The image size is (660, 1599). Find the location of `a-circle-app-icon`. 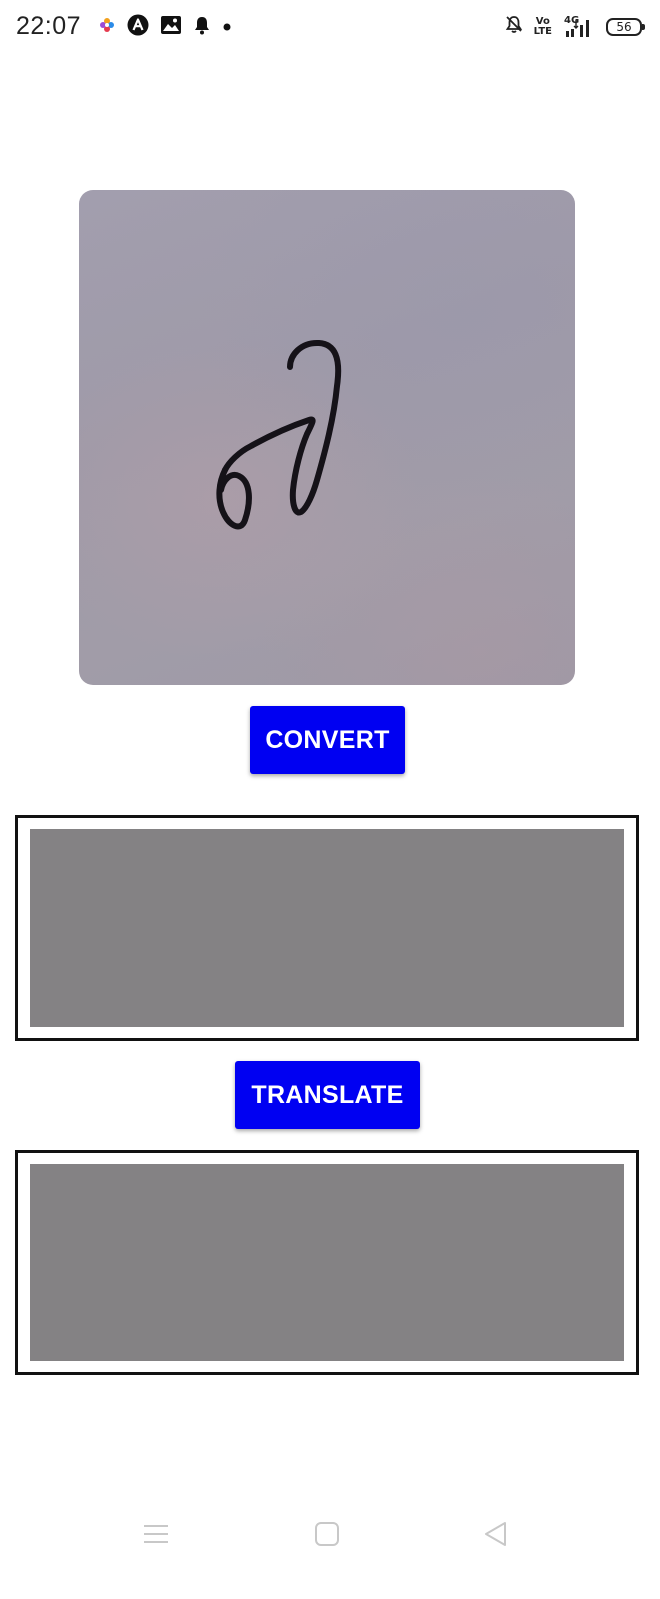

a-circle-app-icon is located at coordinates (138, 27).